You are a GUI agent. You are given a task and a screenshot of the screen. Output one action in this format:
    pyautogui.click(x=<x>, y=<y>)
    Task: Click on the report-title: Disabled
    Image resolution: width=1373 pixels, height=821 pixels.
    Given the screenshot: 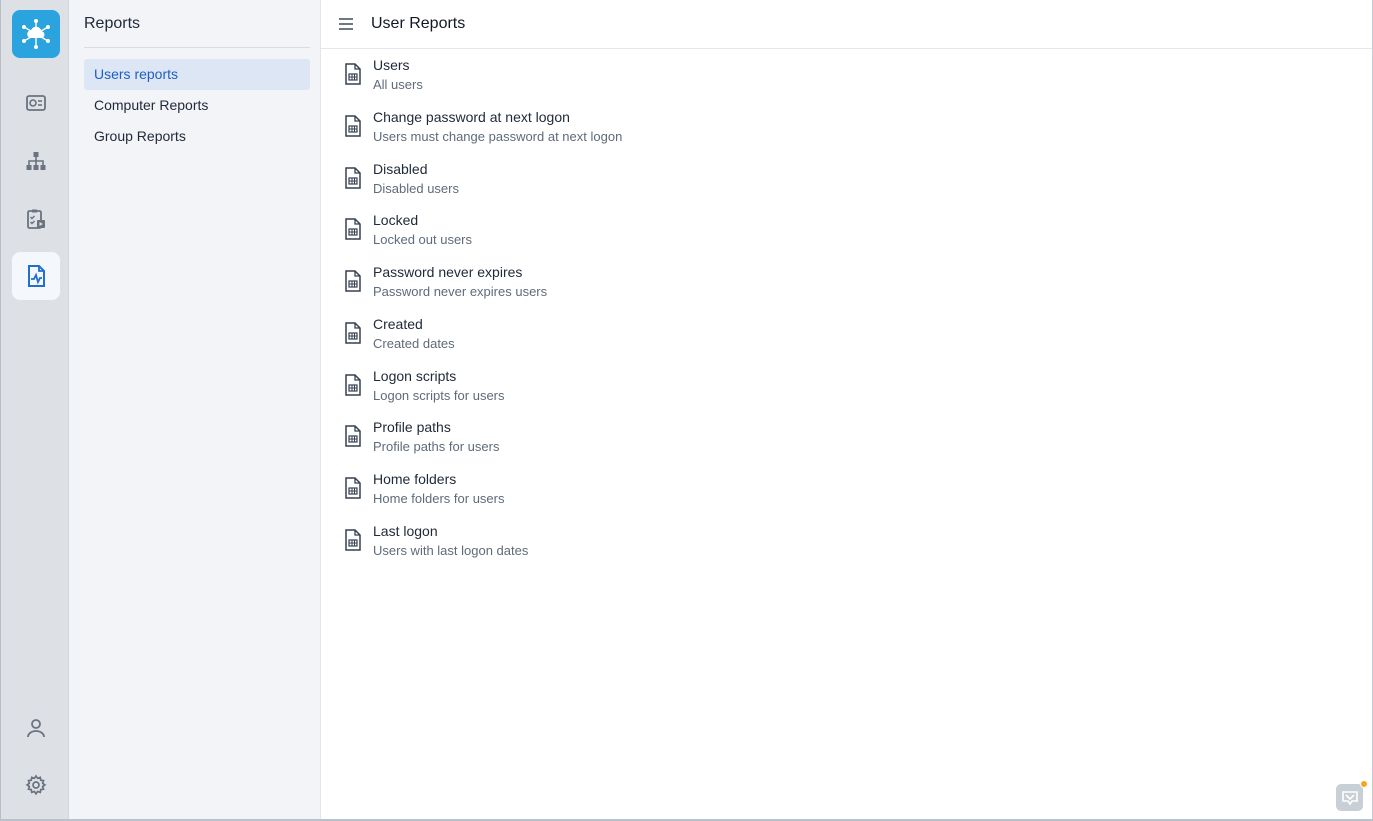 What is the action you would take?
    pyautogui.click(x=400, y=169)
    